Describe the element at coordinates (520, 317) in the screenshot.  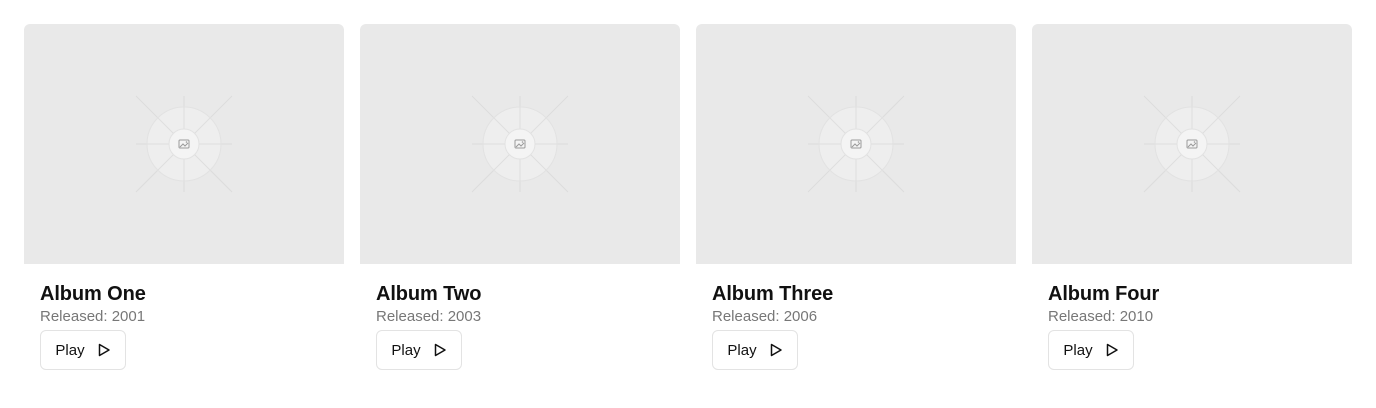
I see `album-info: Album Two Released: 2003 Play` at that location.